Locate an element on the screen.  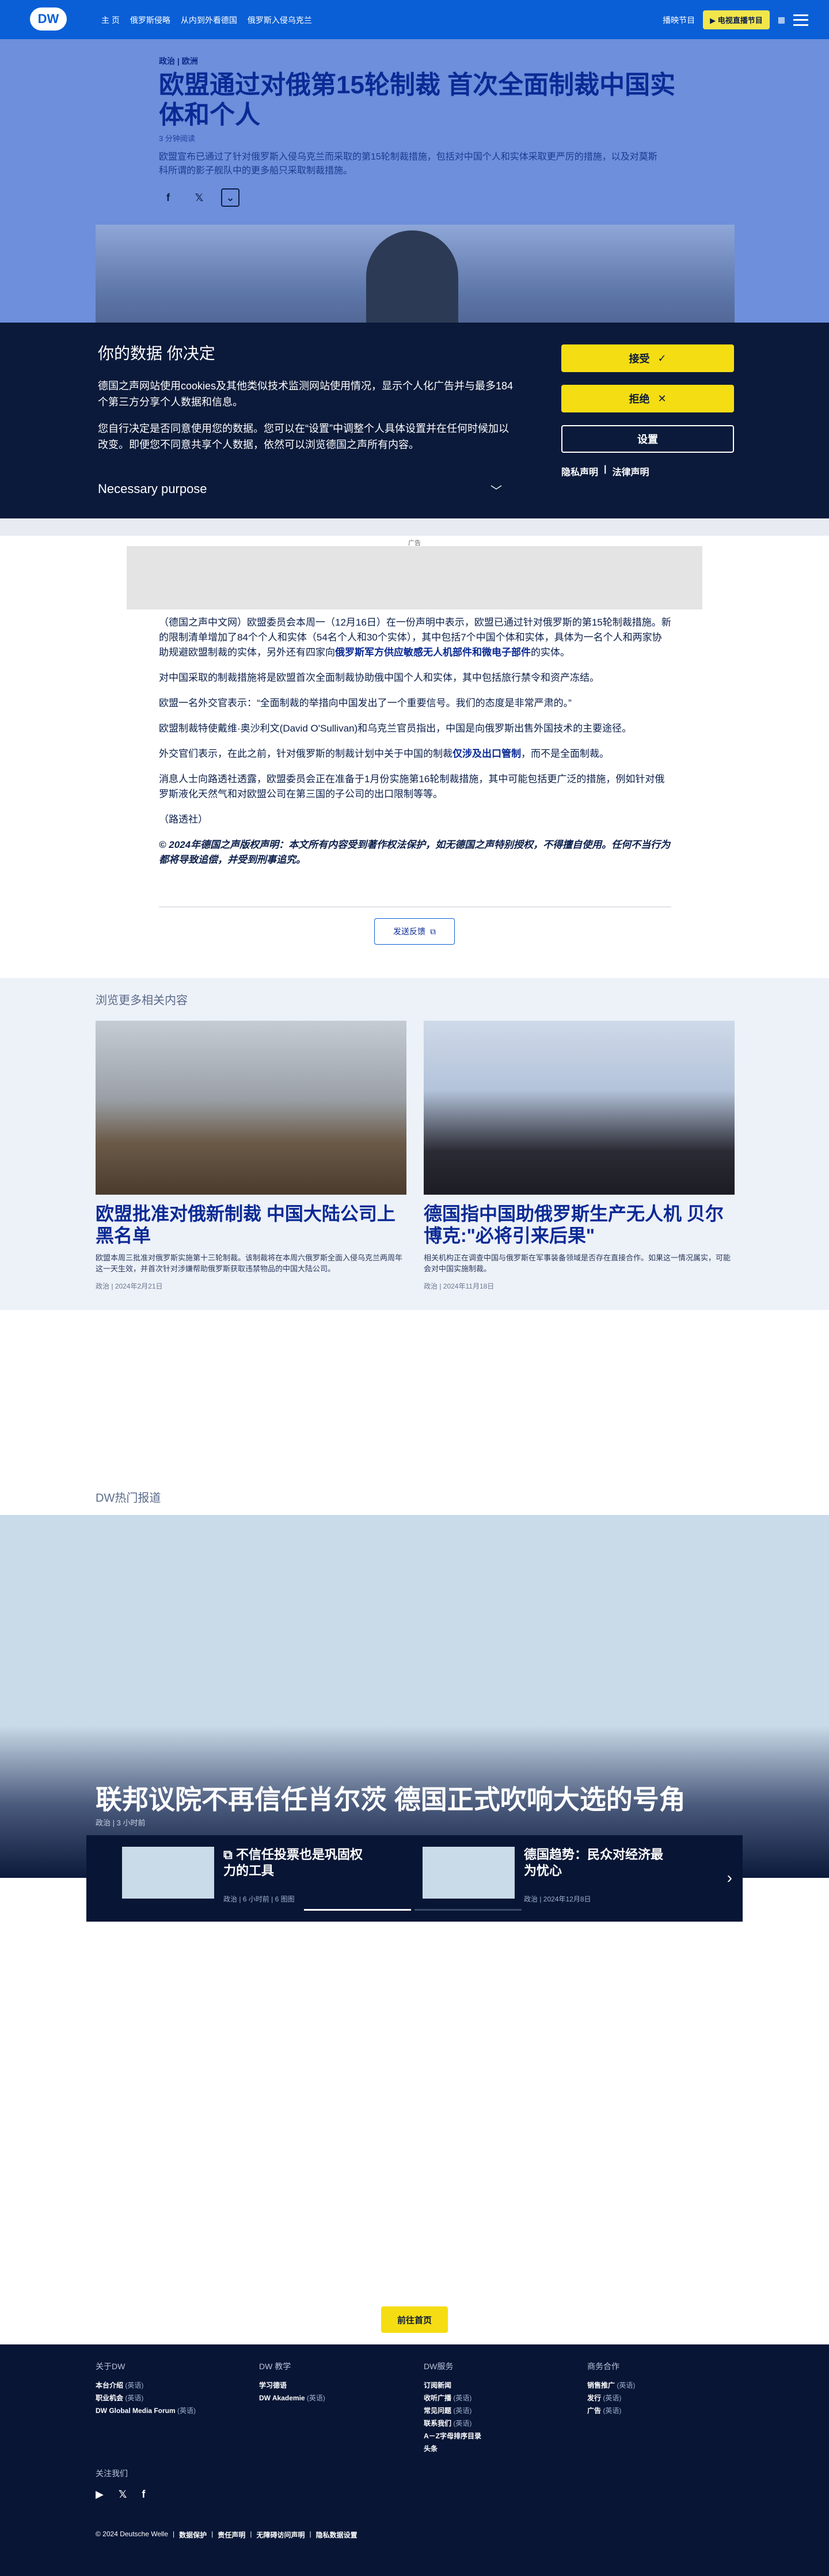
nav-links: 主 页 俄罗斯侵略 从内到外看德国 俄罗斯入侵乌克兰 is located at coordinates (206, 20).